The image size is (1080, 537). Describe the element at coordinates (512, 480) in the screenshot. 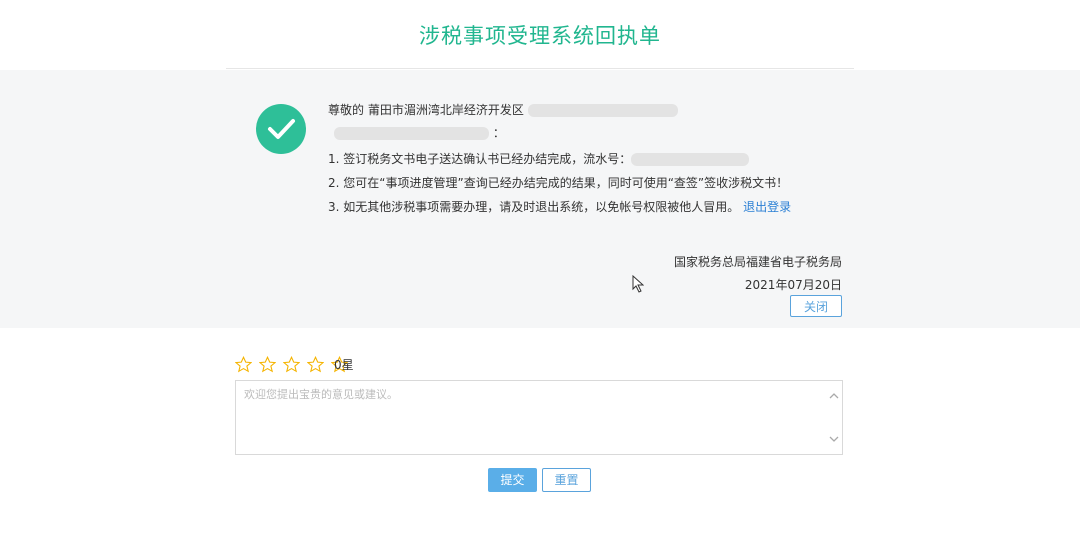

I see `submit-button: 提交` at that location.